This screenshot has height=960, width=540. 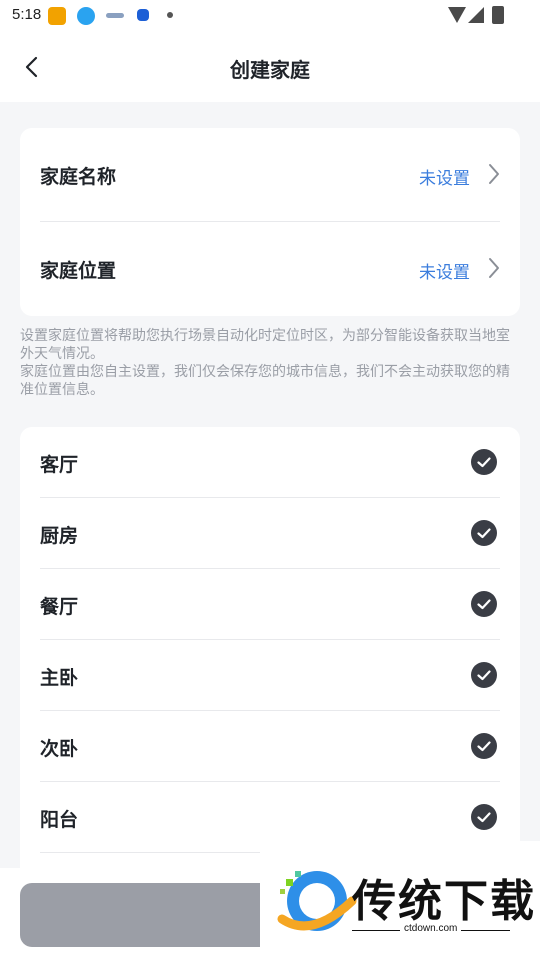 I want to click on page-title: 创建家庭, so click(x=270, y=70).